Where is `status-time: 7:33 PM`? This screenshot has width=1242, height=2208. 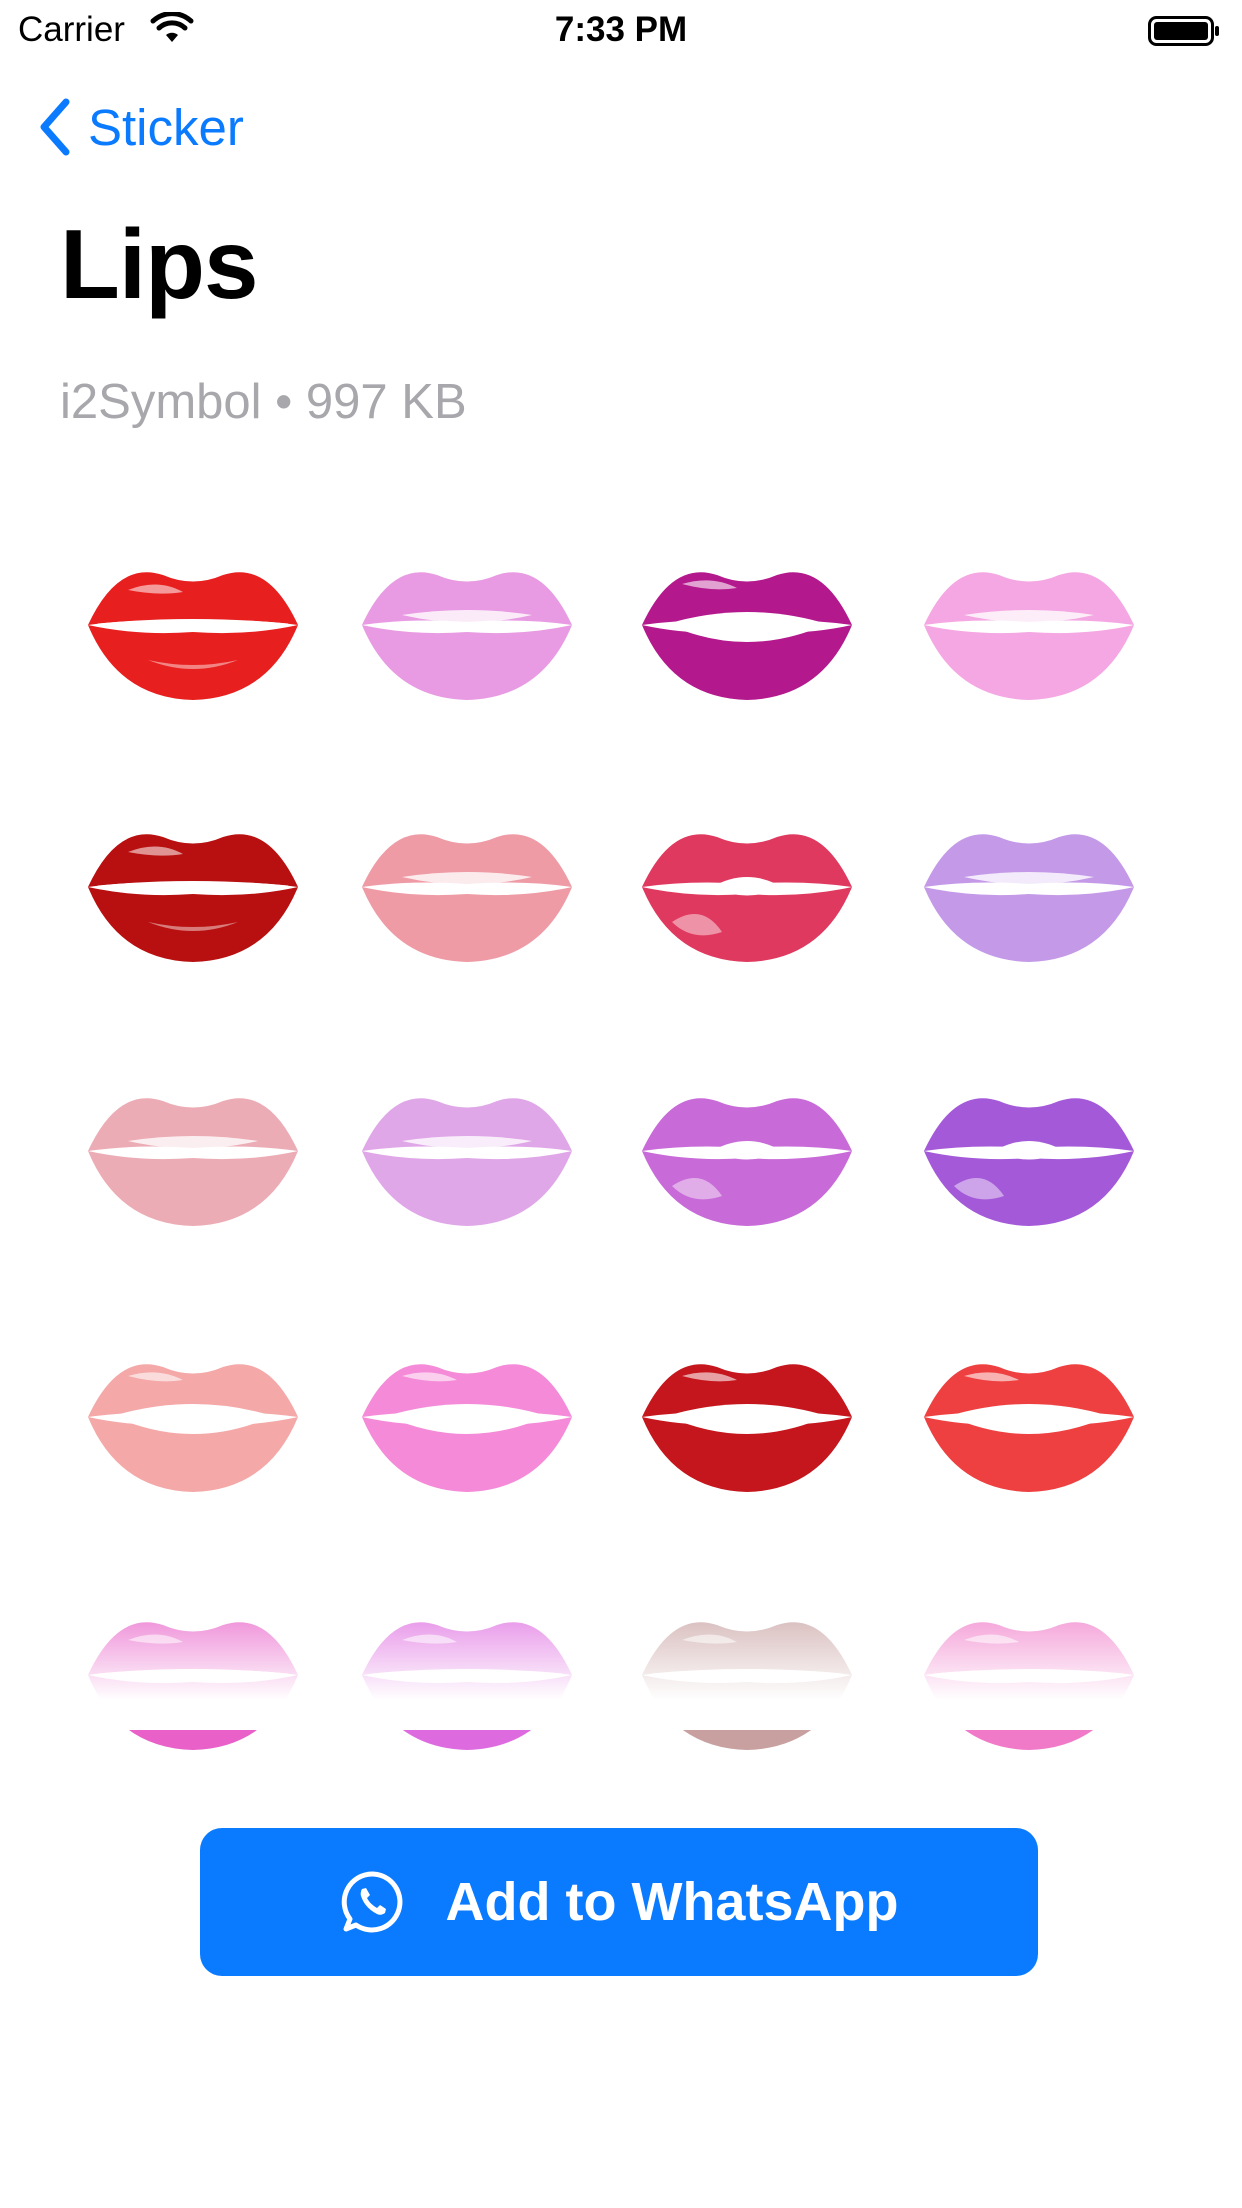 status-time: 7:33 PM is located at coordinates (621, 29).